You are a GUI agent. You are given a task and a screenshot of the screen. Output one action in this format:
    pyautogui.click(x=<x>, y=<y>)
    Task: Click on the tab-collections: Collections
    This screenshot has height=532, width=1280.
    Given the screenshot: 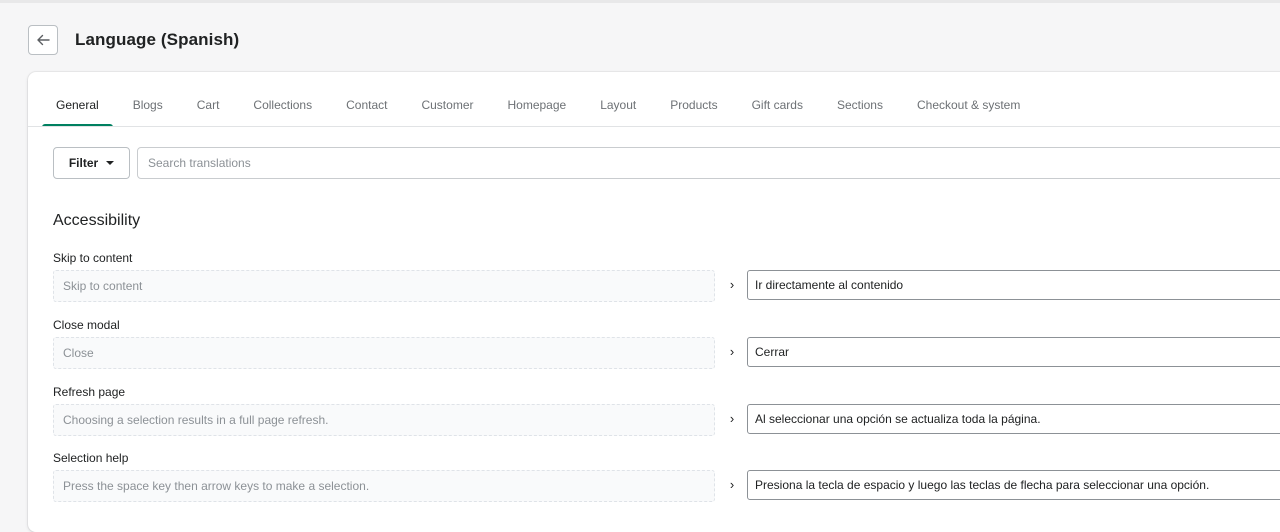 What is the action you would take?
    pyautogui.click(x=282, y=105)
    